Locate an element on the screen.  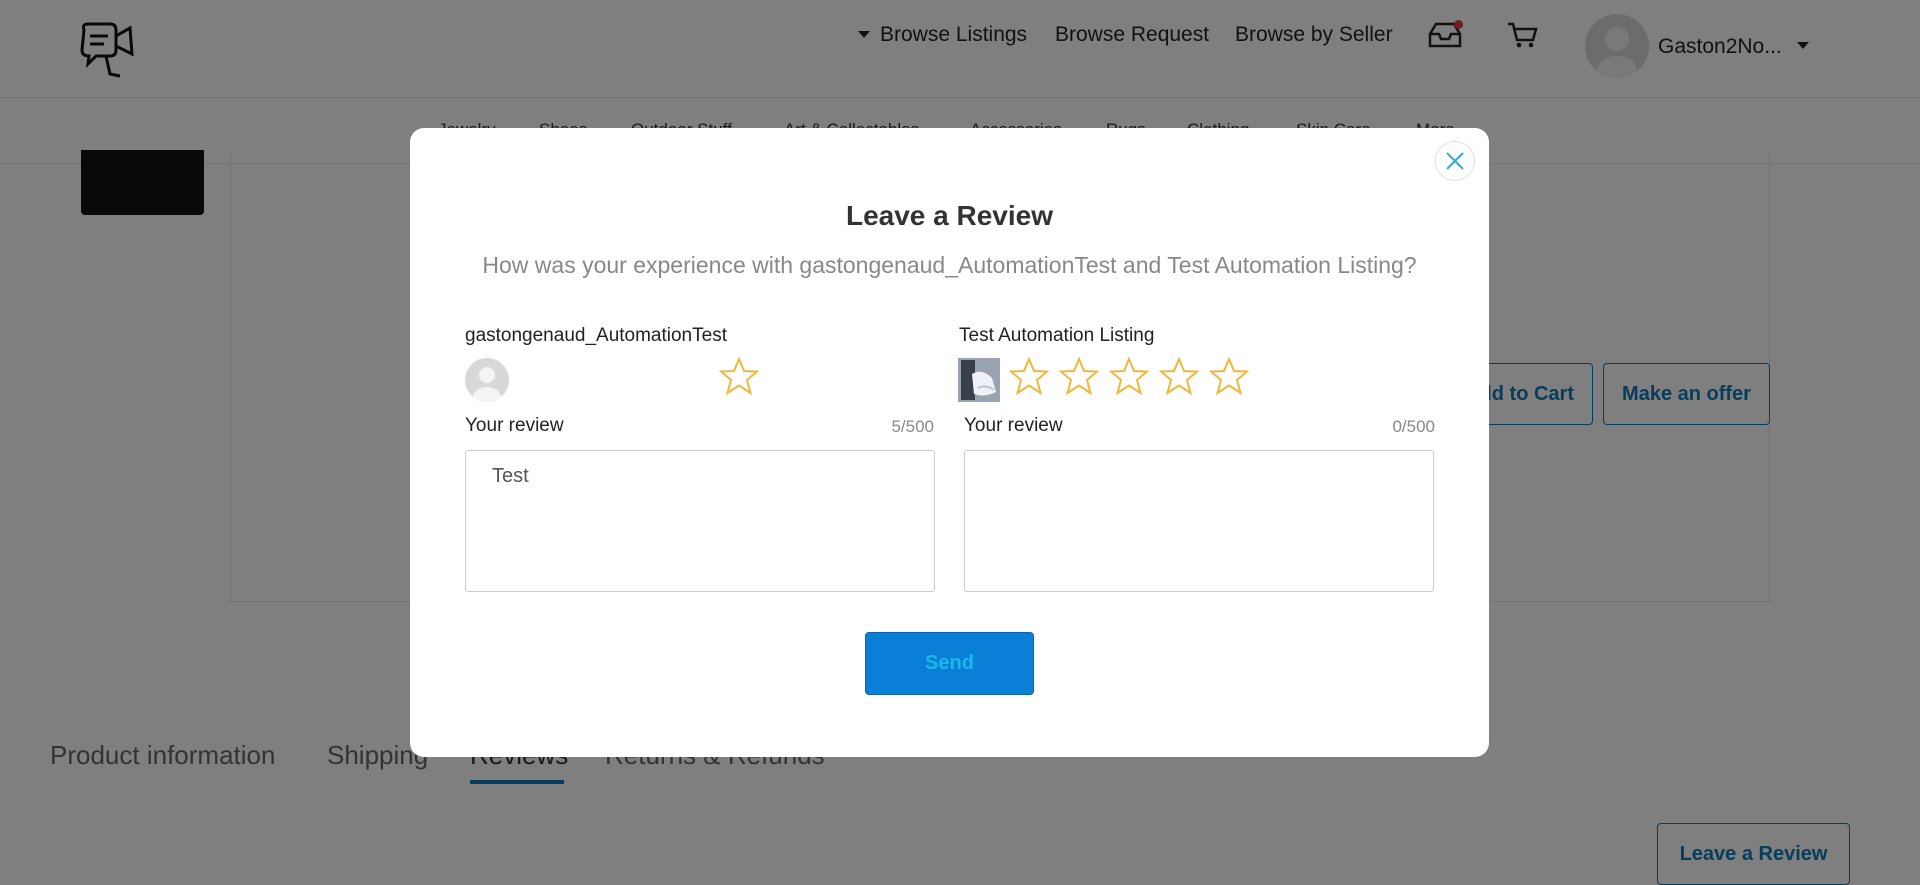
send-button: Send is located at coordinates (949, 663).